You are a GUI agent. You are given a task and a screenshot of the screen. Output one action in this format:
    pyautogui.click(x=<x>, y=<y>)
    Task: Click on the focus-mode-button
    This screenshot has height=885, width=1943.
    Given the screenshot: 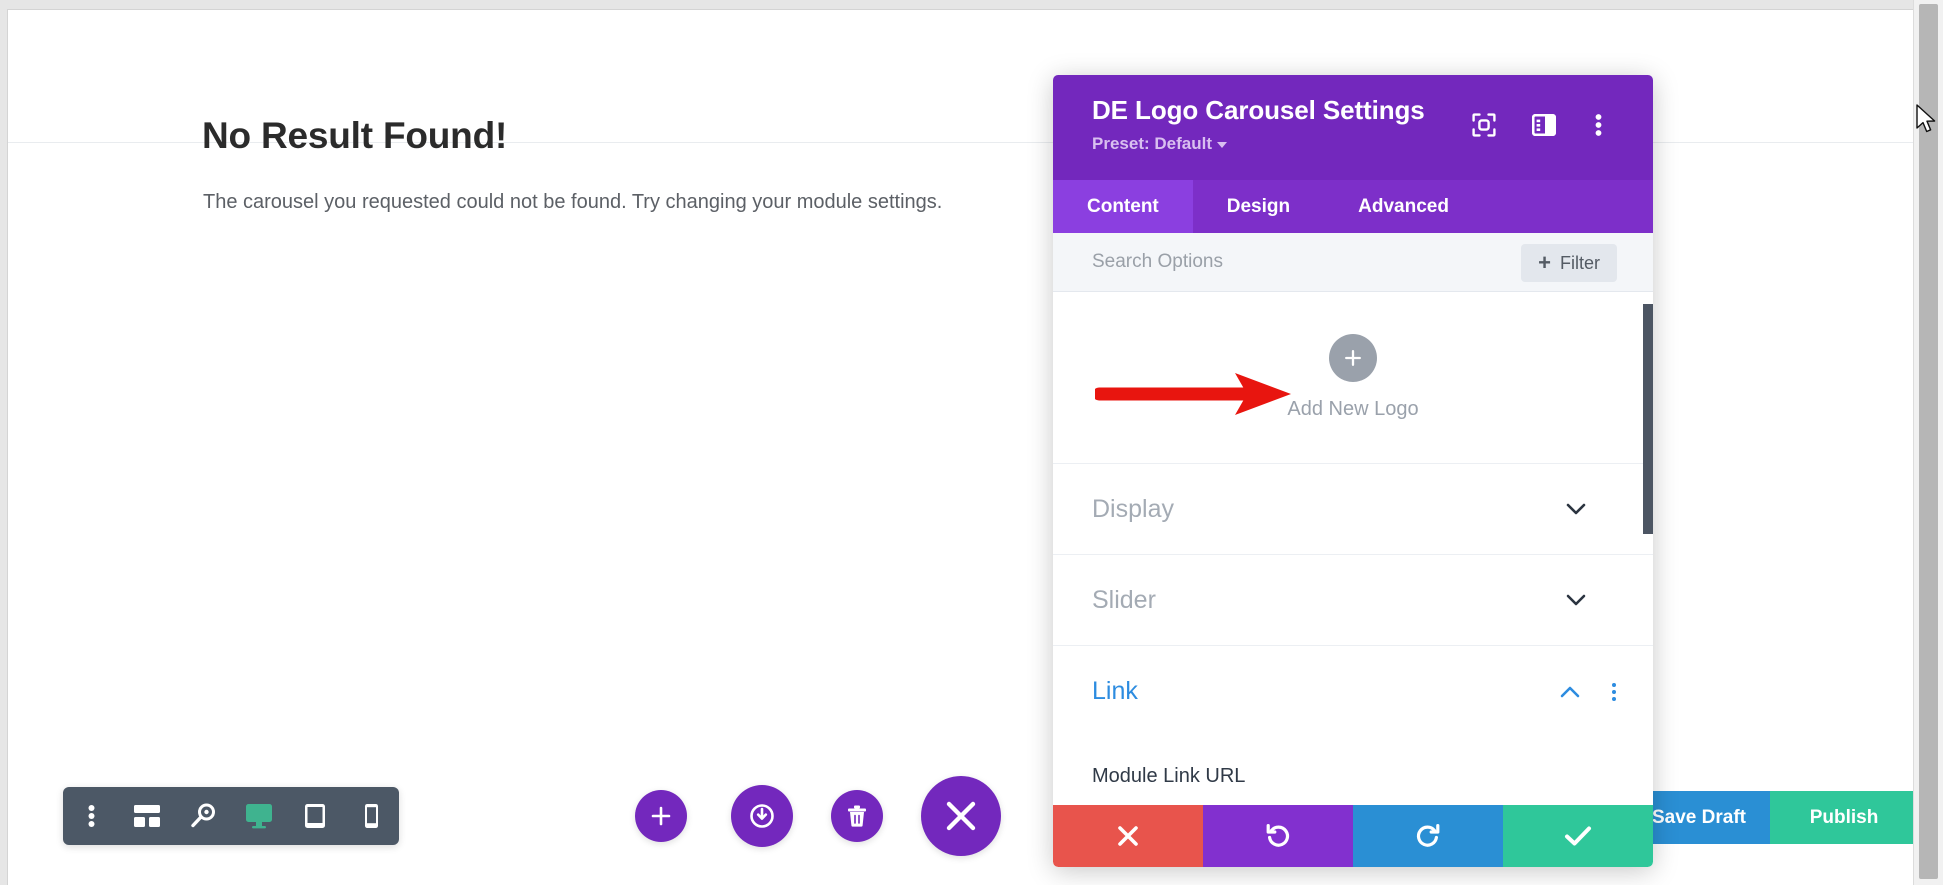 What is the action you would take?
    pyautogui.click(x=1484, y=125)
    